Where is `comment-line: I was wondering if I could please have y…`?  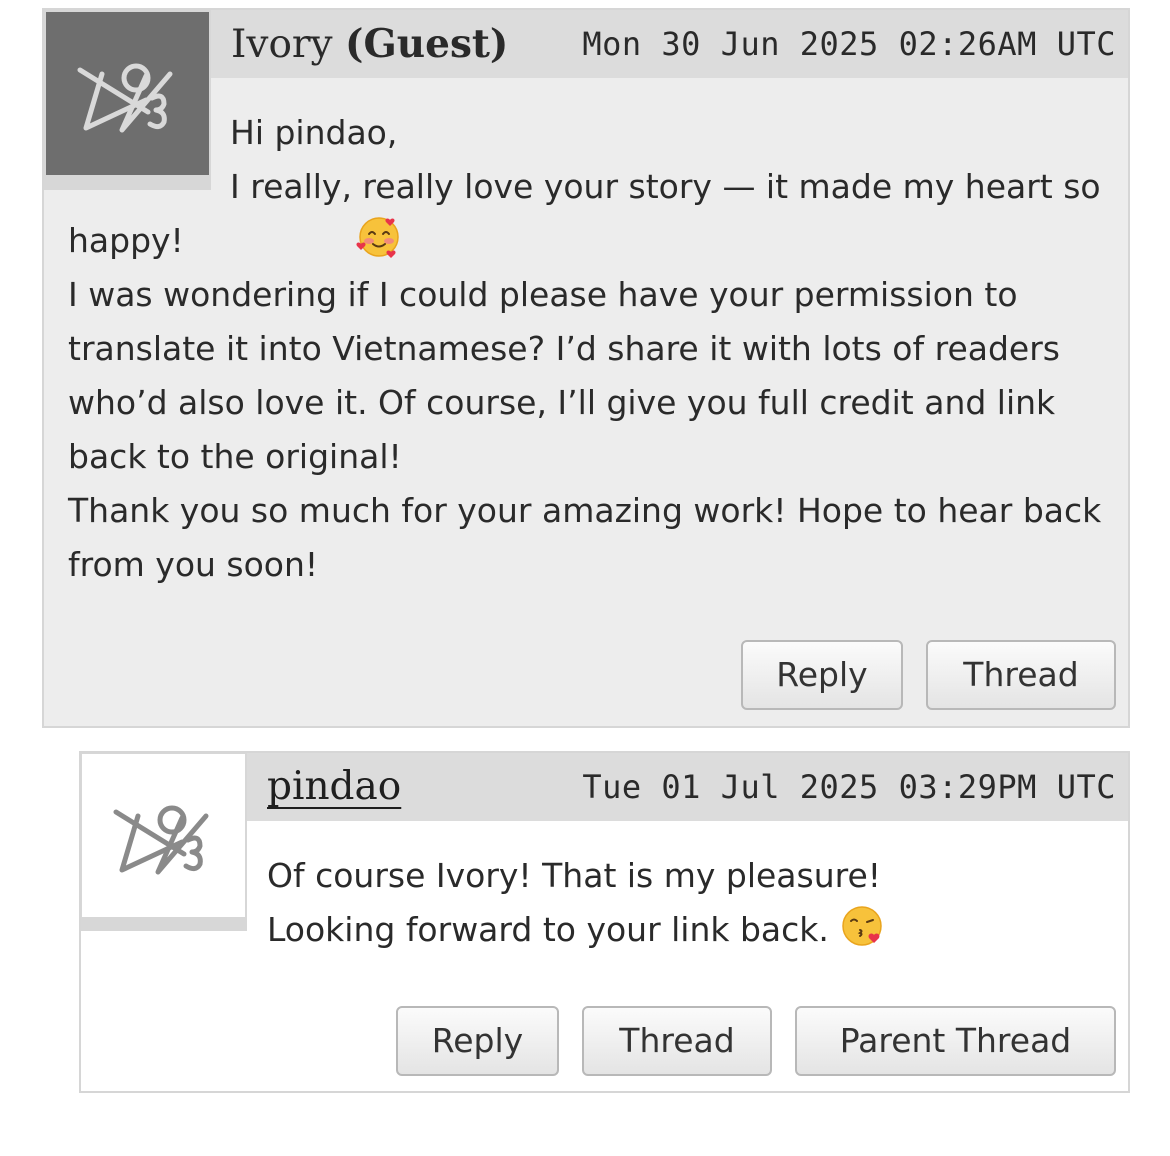 comment-line: I was wondering if I could please have y… is located at coordinates (569, 375).